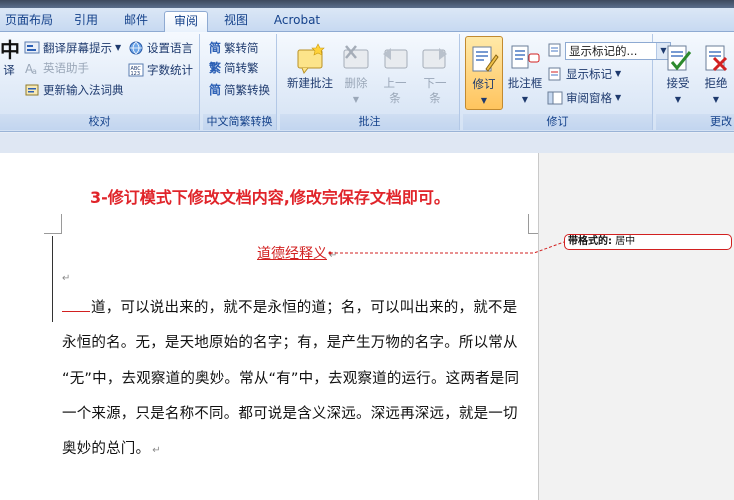 The height and width of the screenshot is (500, 734). I want to click on reject-icon, so click(716, 58).